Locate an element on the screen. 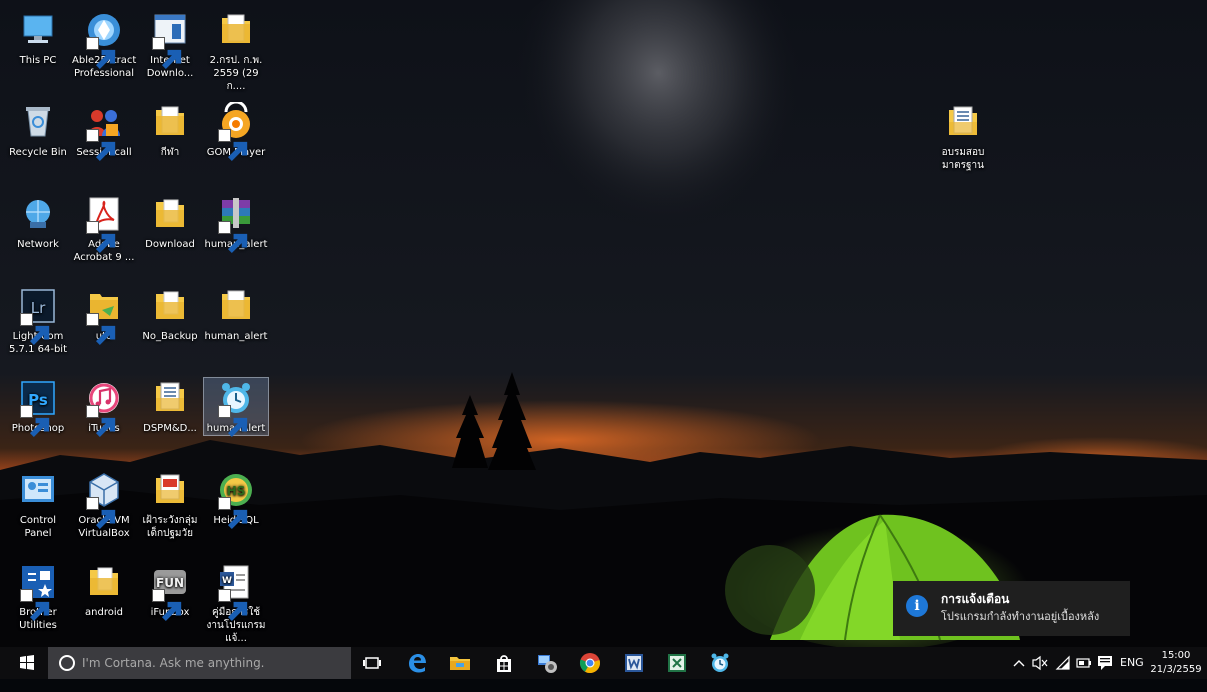 This screenshot has height=692, width=1207. file-explorer-icon is located at coordinates (460, 663).